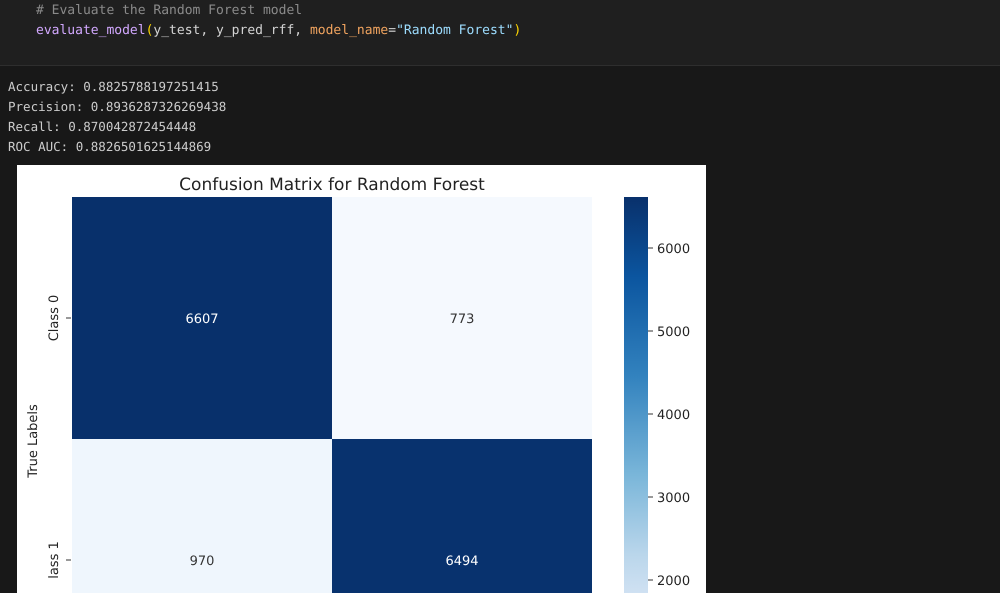 The height and width of the screenshot is (593, 1000). What do you see at coordinates (332, 185) in the screenshot?
I see `chart-title: Confusion Matrix for Random Forest` at bounding box center [332, 185].